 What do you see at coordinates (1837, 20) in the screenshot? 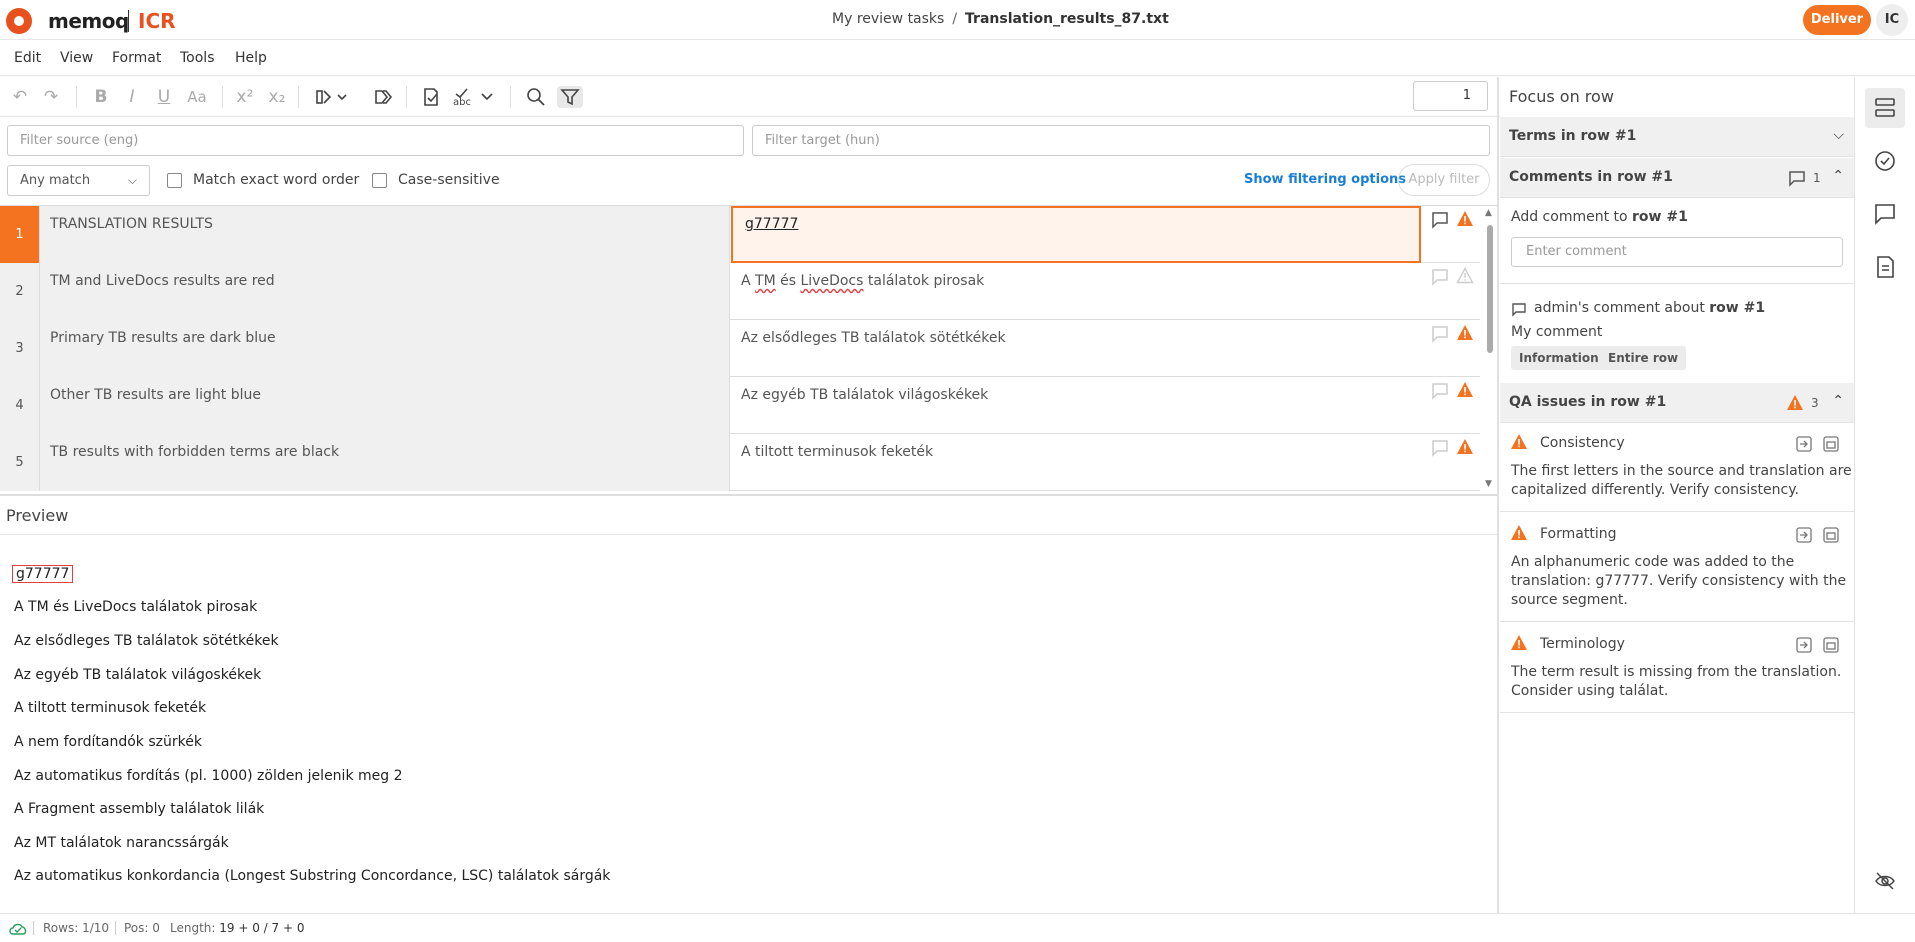
I see `deliver-button: Deliver` at bounding box center [1837, 20].